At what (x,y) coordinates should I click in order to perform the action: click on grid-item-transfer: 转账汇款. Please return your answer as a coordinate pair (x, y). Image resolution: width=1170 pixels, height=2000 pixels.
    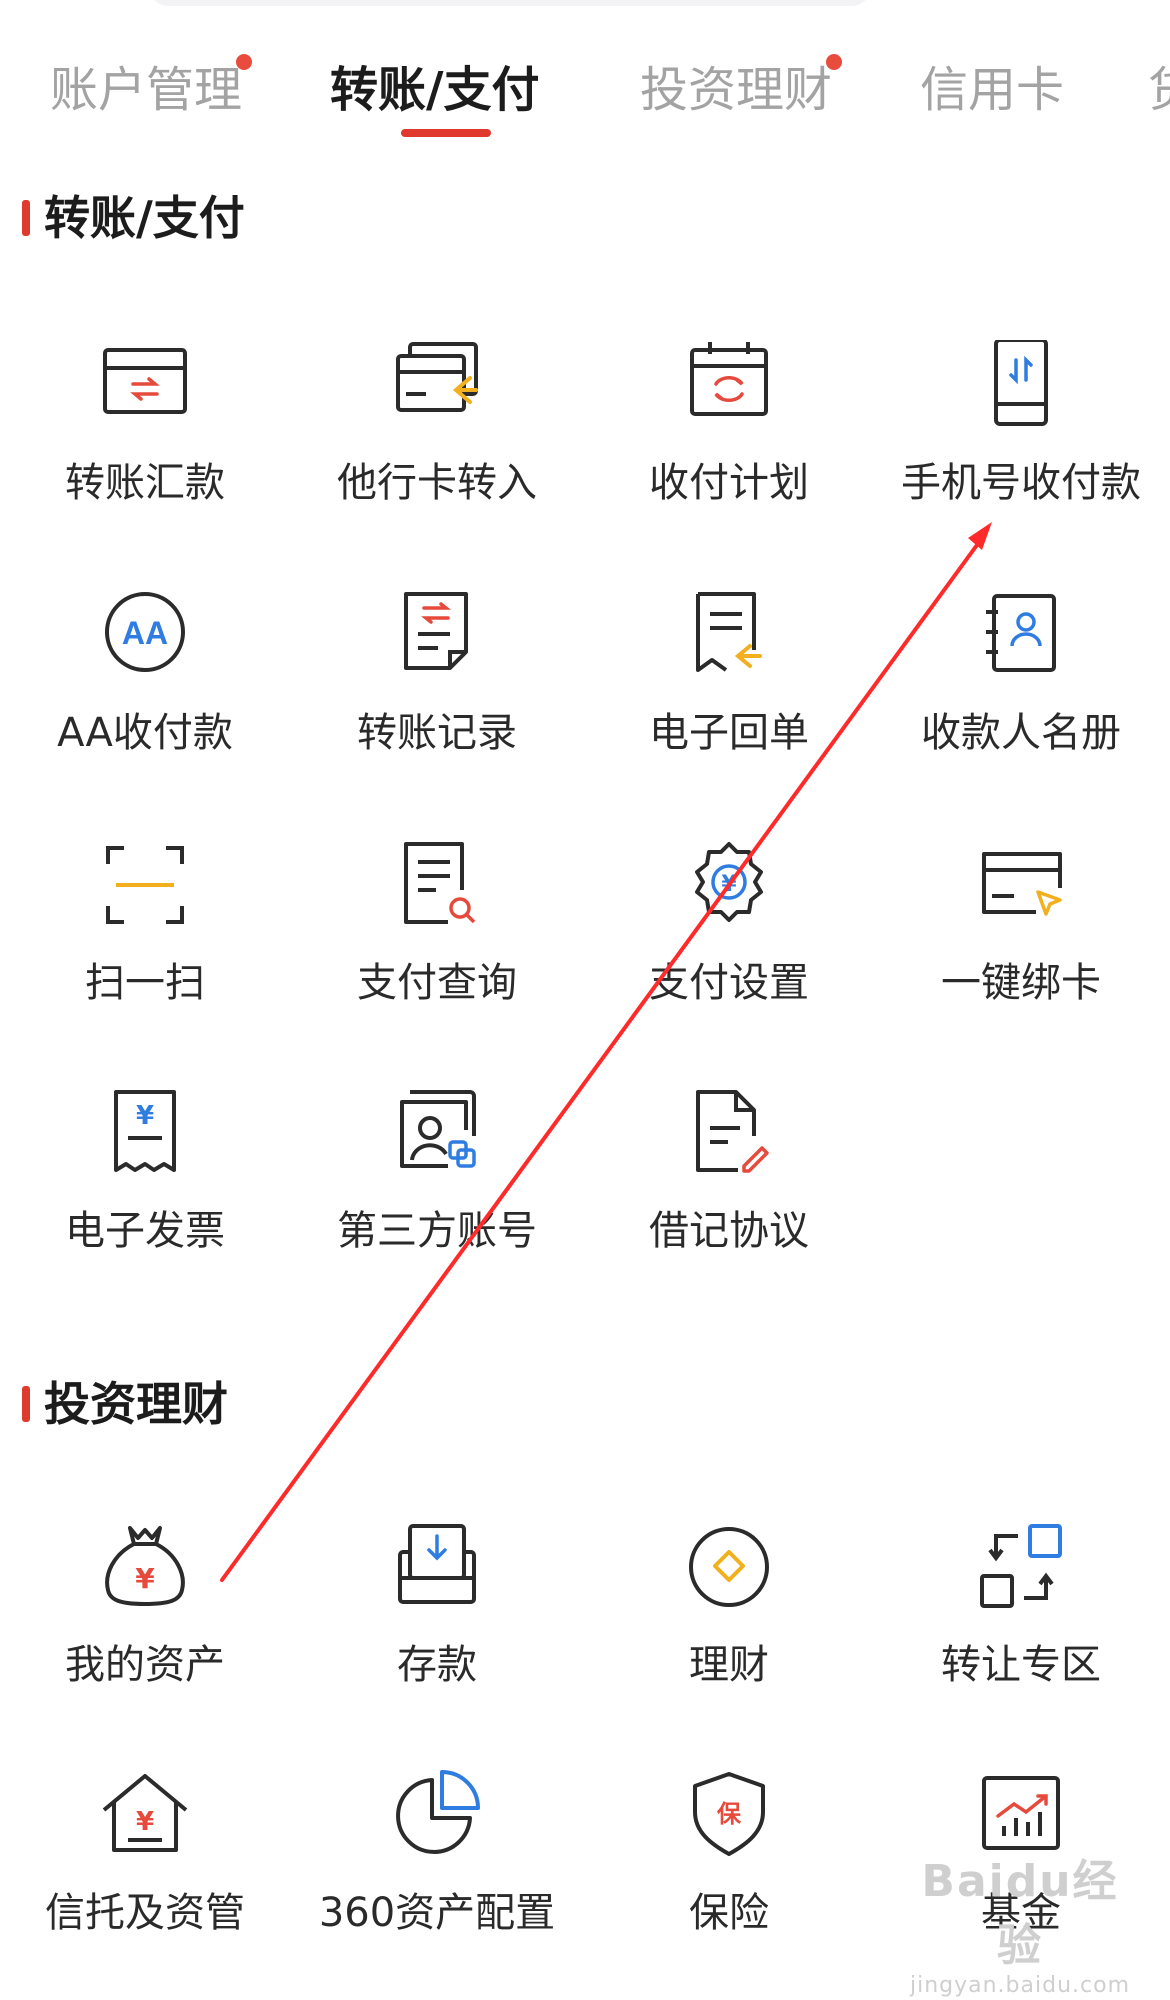
    Looking at the image, I should click on (145, 455).